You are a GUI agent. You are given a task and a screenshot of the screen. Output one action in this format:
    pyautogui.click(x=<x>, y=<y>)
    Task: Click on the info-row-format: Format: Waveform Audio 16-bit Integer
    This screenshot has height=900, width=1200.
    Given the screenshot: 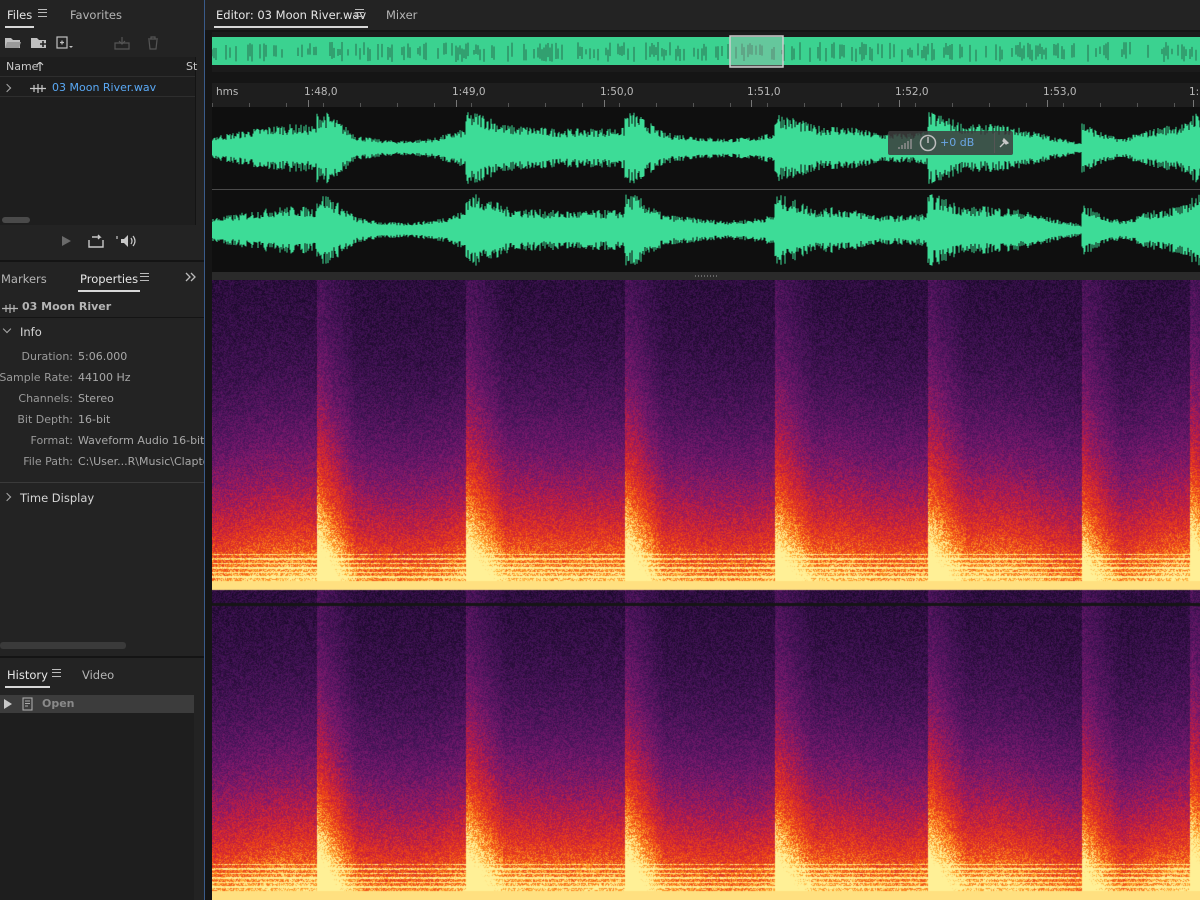 What is the action you would take?
    pyautogui.click(x=102, y=441)
    